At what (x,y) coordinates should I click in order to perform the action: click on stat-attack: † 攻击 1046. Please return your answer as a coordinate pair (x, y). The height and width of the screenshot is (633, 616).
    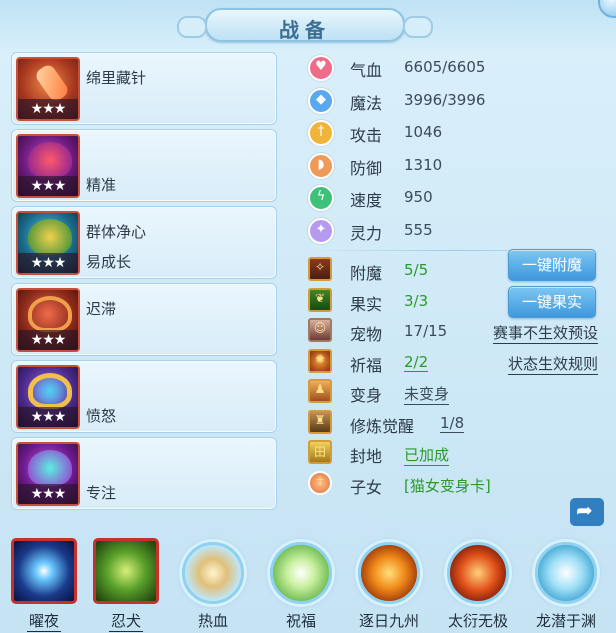
    Looking at the image, I should click on (456, 133).